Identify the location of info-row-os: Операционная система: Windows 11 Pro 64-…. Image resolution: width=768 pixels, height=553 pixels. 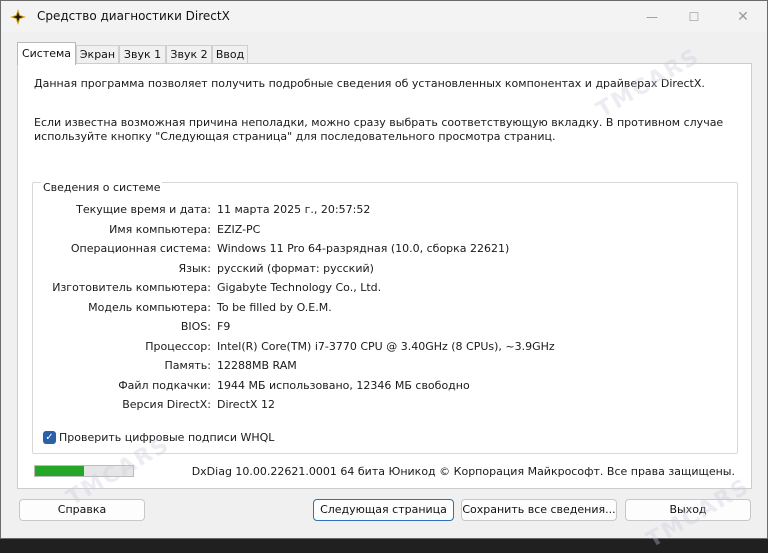
(383, 250).